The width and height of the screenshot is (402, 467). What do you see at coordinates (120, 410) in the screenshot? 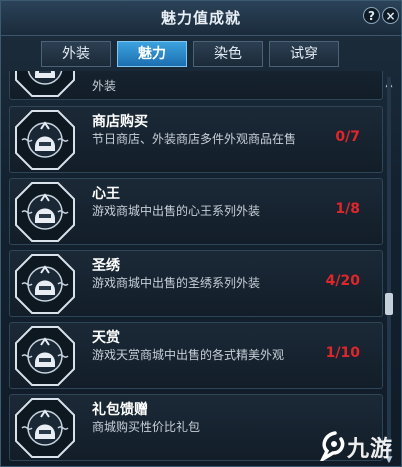
I see `achievement-title: 礼包馈赠` at bounding box center [120, 410].